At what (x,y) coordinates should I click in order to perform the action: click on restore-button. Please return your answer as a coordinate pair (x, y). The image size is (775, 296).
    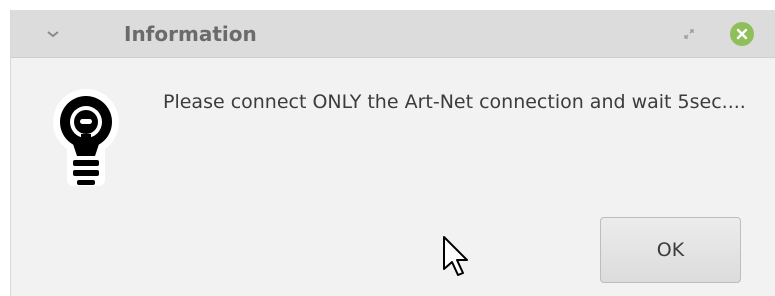
    Looking at the image, I should click on (689, 34).